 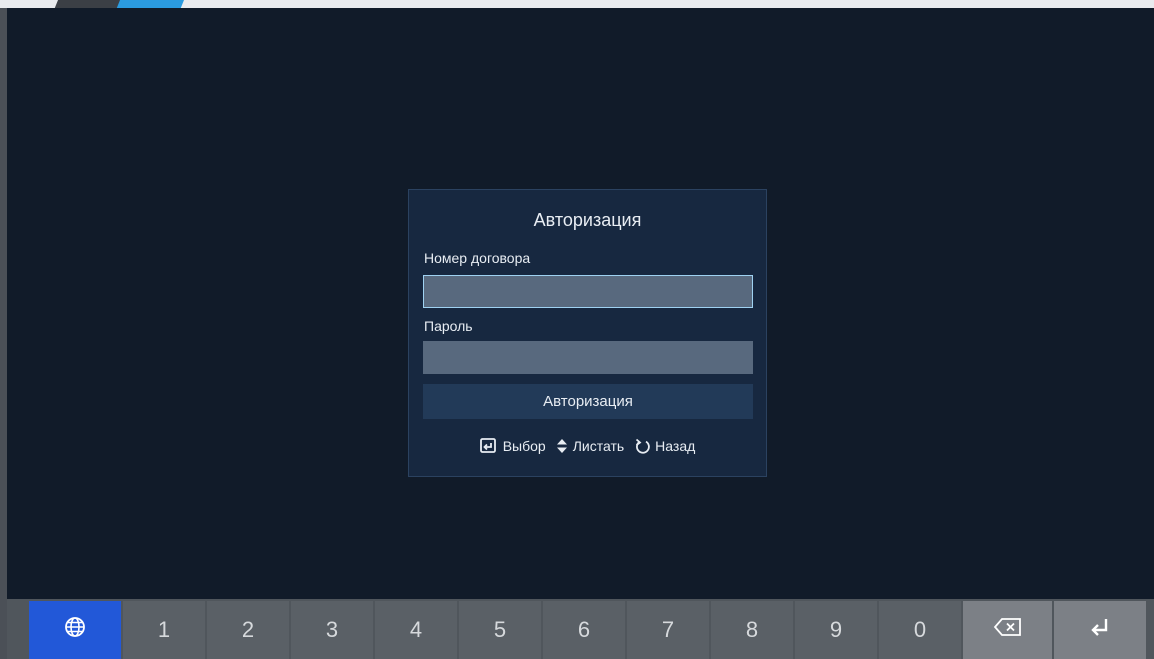 I want to click on globe-icon, so click(x=75, y=630).